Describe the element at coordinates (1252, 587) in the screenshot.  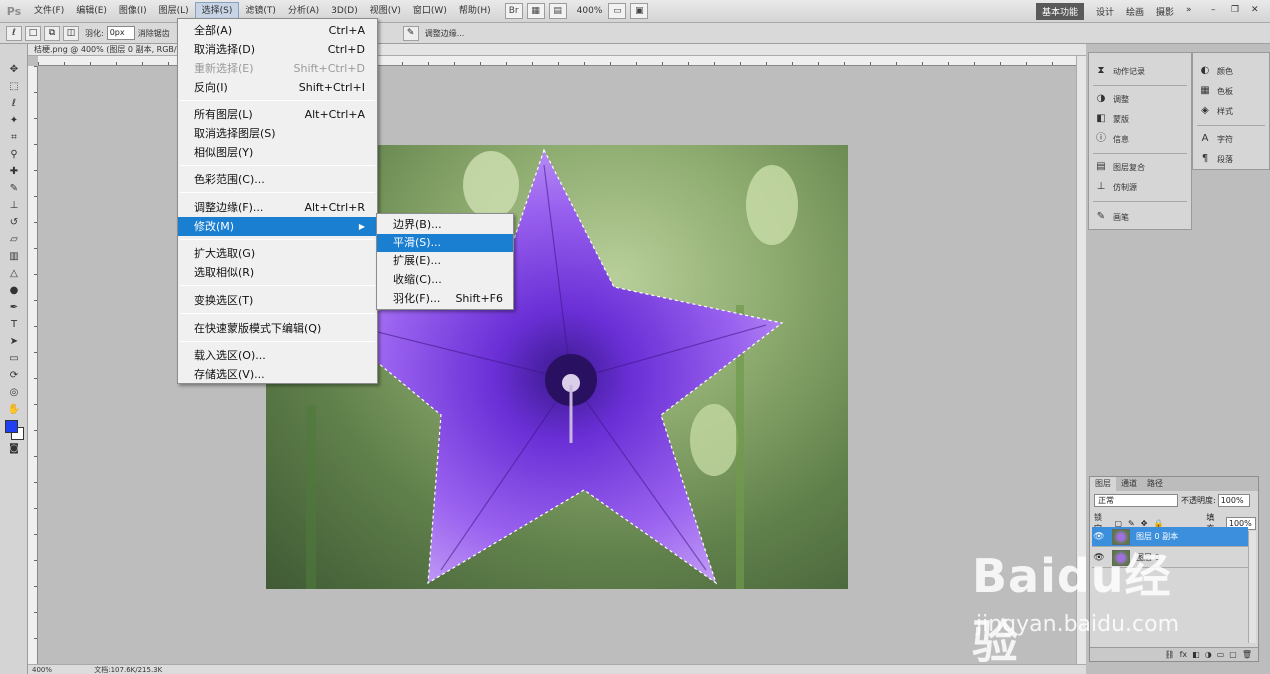
I see `layers-scrollbar` at that location.